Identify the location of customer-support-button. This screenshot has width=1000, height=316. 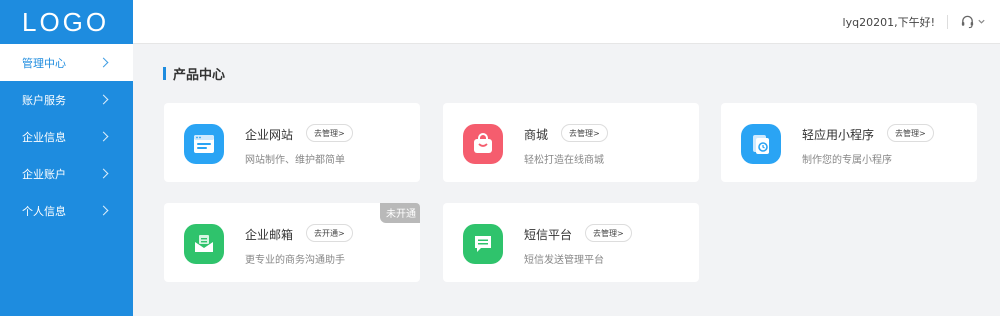
(973, 21).